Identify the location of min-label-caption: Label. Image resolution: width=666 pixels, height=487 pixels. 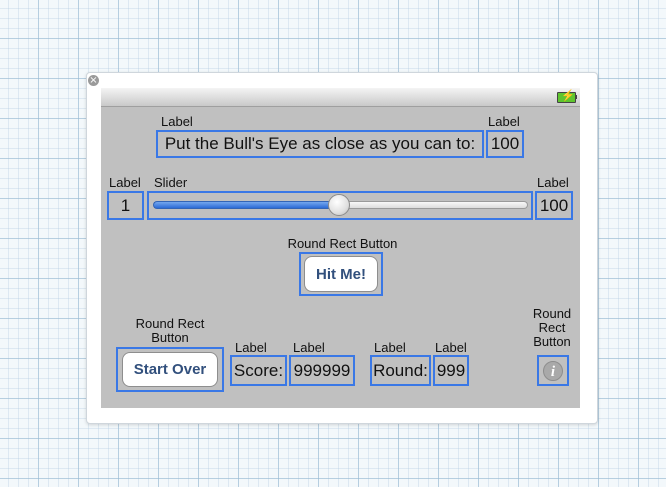
(125, 182).